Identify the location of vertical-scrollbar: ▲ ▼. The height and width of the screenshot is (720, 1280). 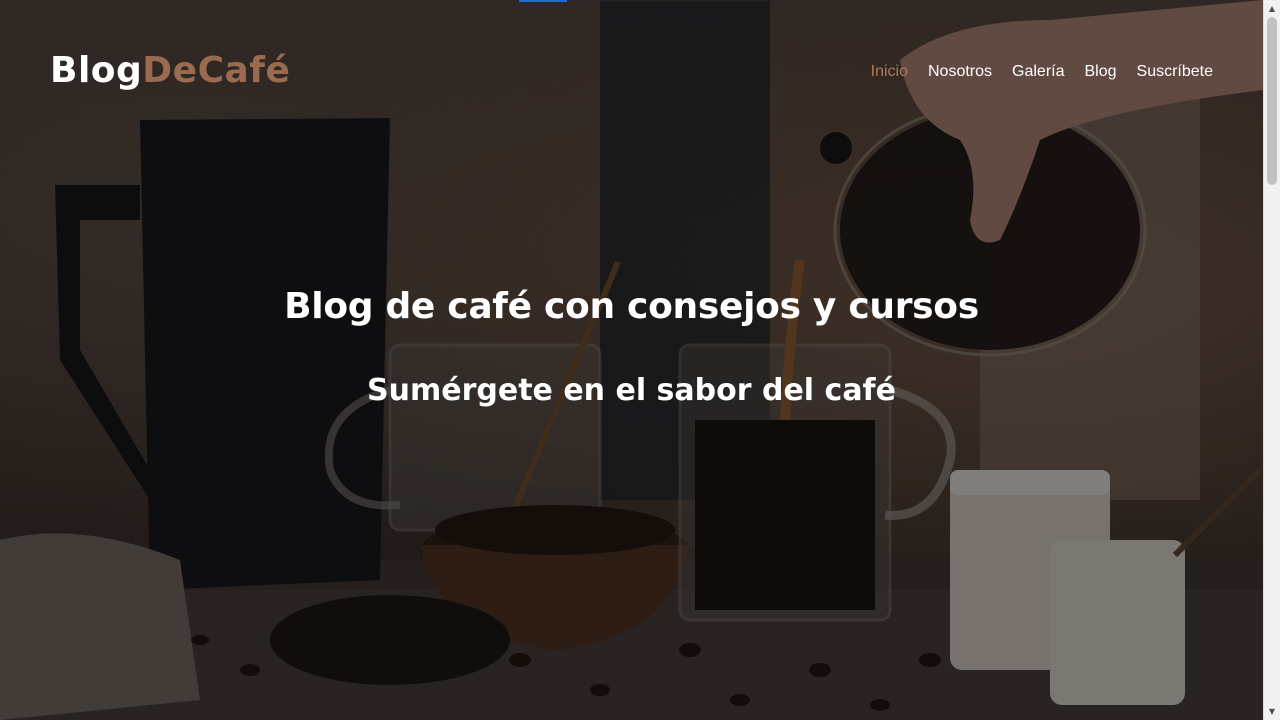
(1271, 360).